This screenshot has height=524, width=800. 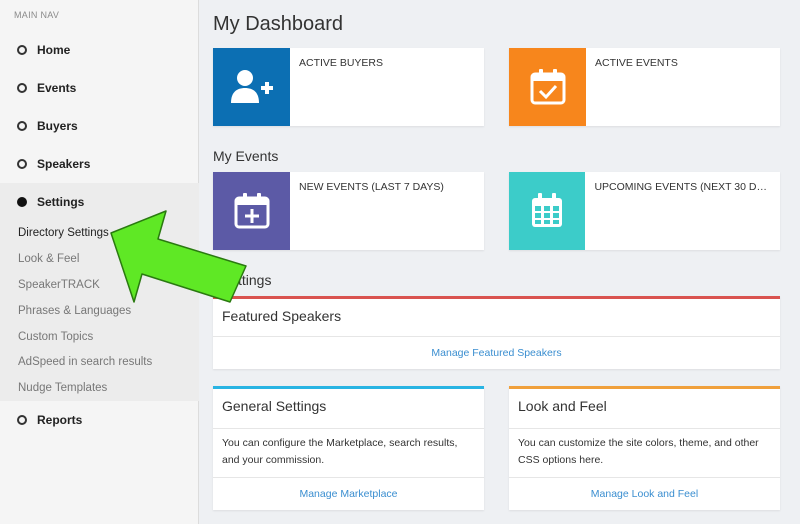 I want to click on manage-marketplace-link: Manage Marketplace, so click(x=348, y=494).